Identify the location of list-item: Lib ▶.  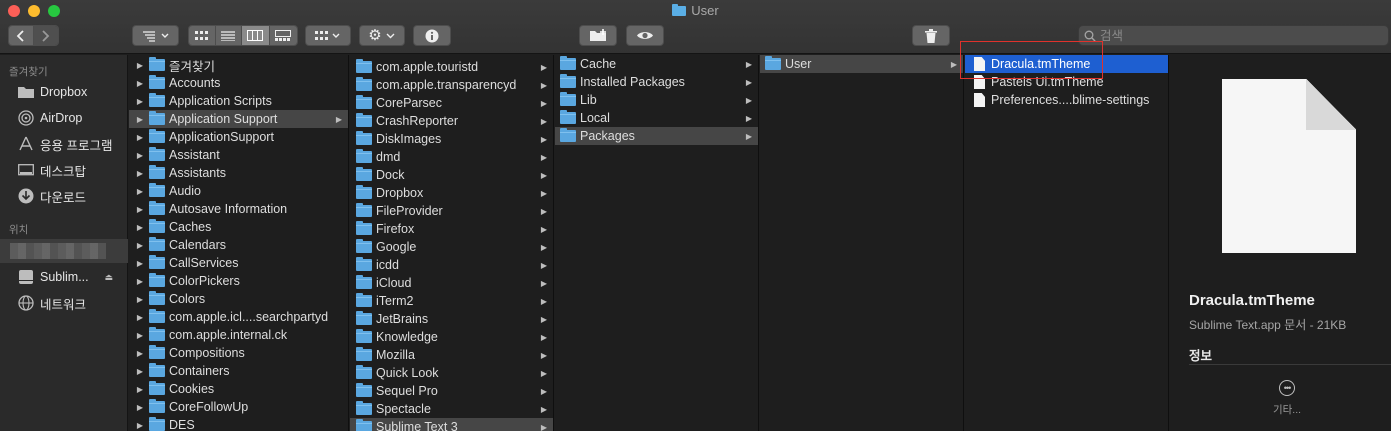
(656, 100).